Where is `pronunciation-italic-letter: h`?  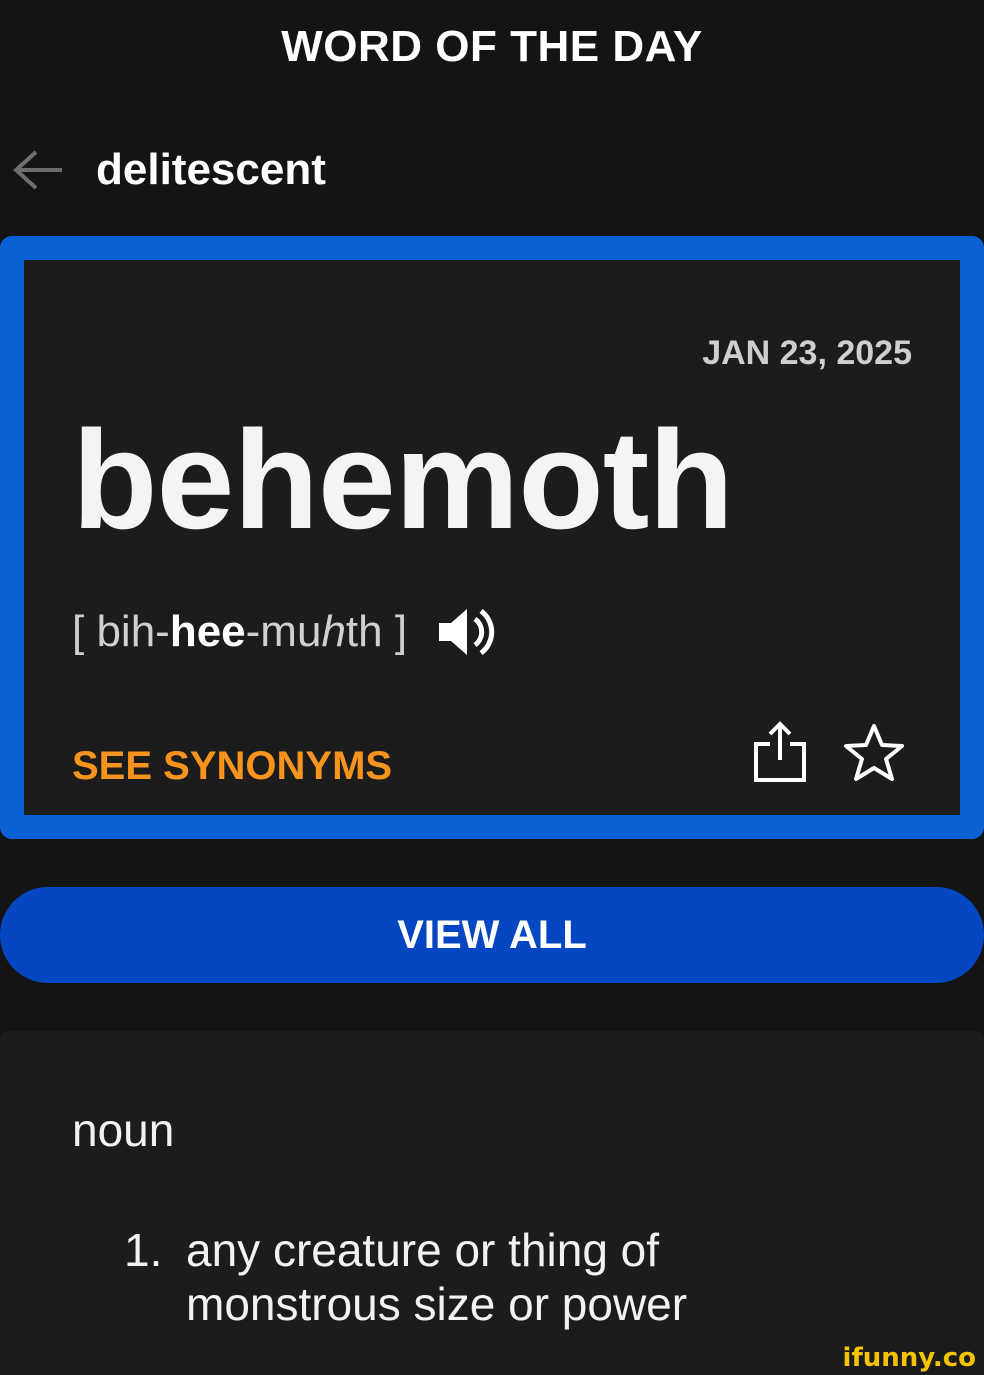 pronunciation-italic-letter: h is located at coordinates (333, 631).